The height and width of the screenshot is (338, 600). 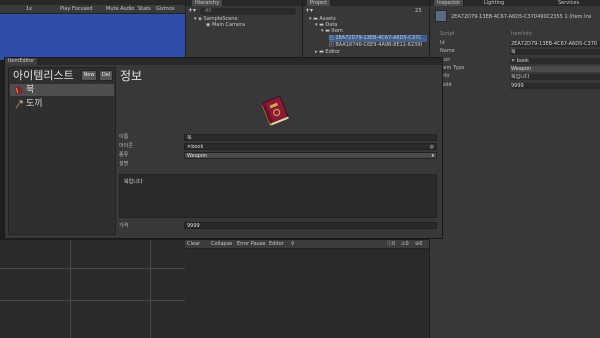 I want to click on icon-label: 아이콘, so click(x=126, y=146).